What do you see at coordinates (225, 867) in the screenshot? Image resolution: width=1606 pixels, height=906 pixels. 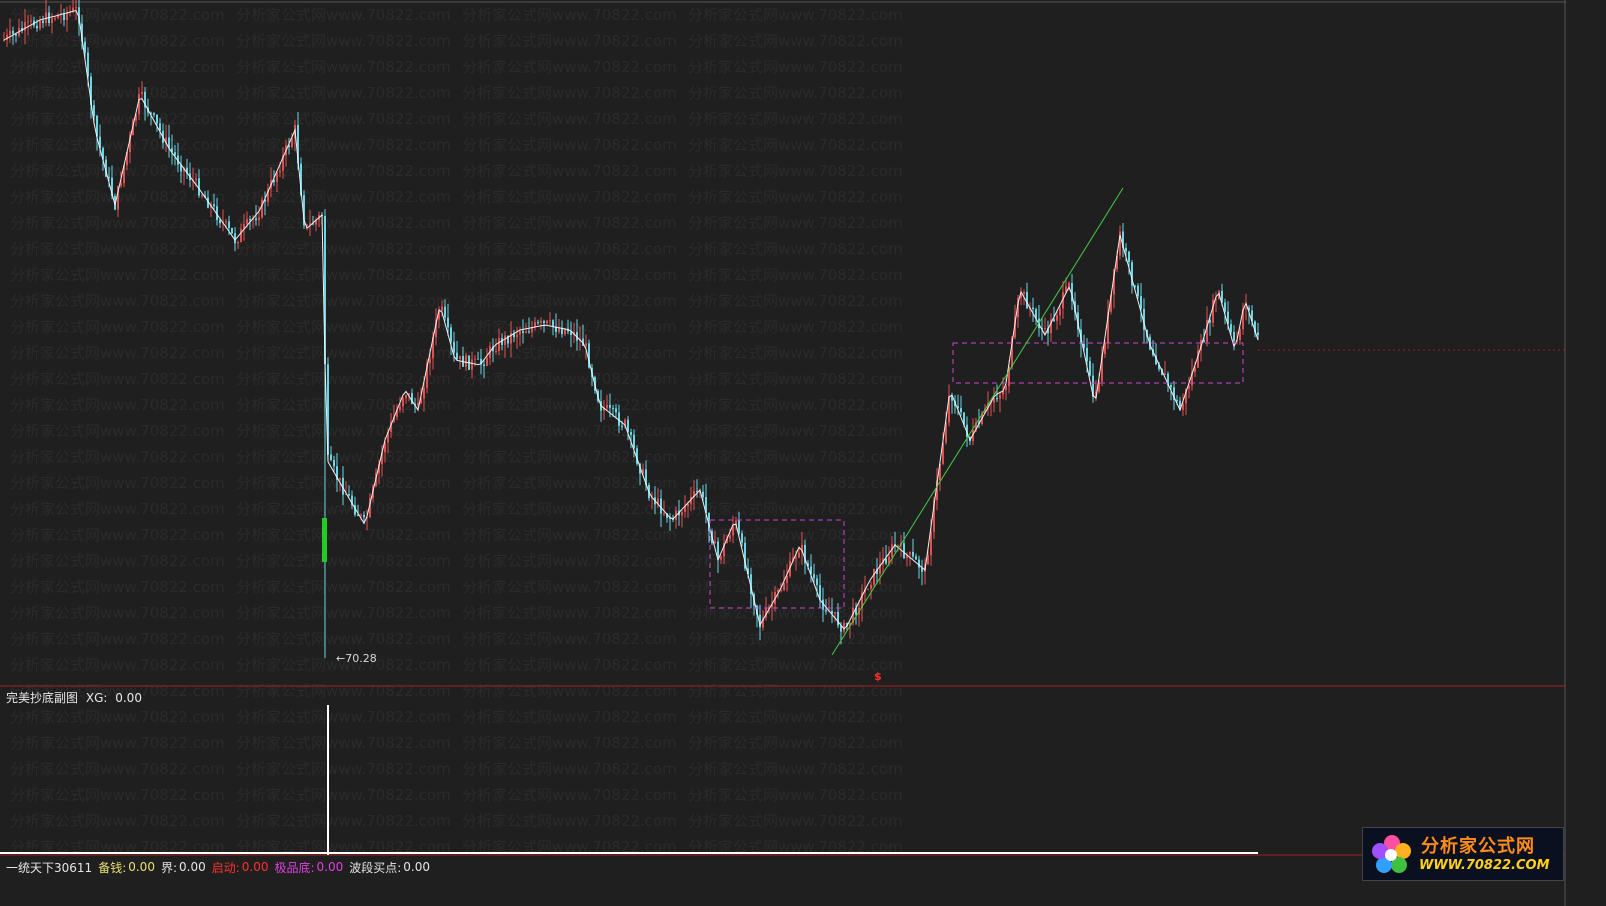 I see `status-label: 启动:` at bounding box center [225, 867].